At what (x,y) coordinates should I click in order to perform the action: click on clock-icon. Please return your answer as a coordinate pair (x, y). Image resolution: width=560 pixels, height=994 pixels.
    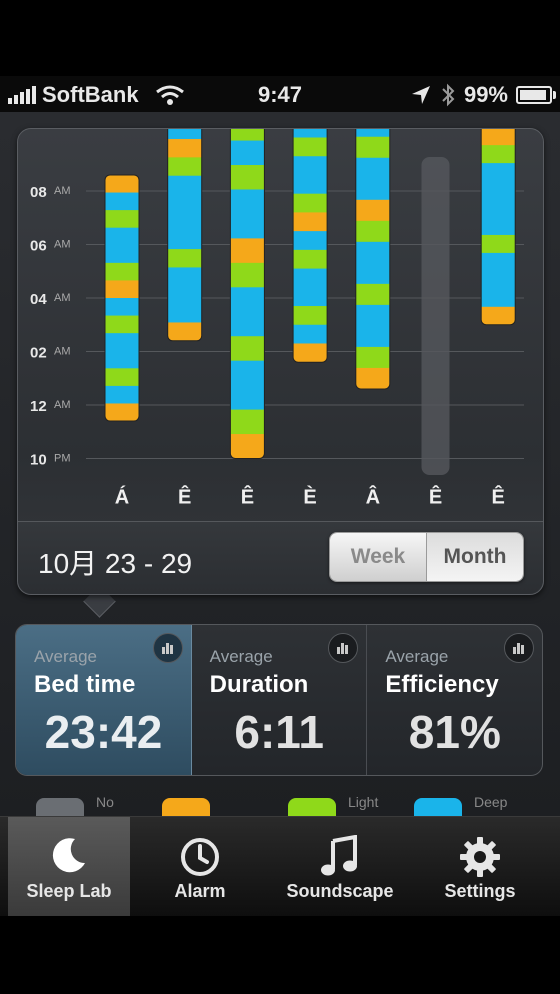
    Looking at the image, I should click on (200, 857).